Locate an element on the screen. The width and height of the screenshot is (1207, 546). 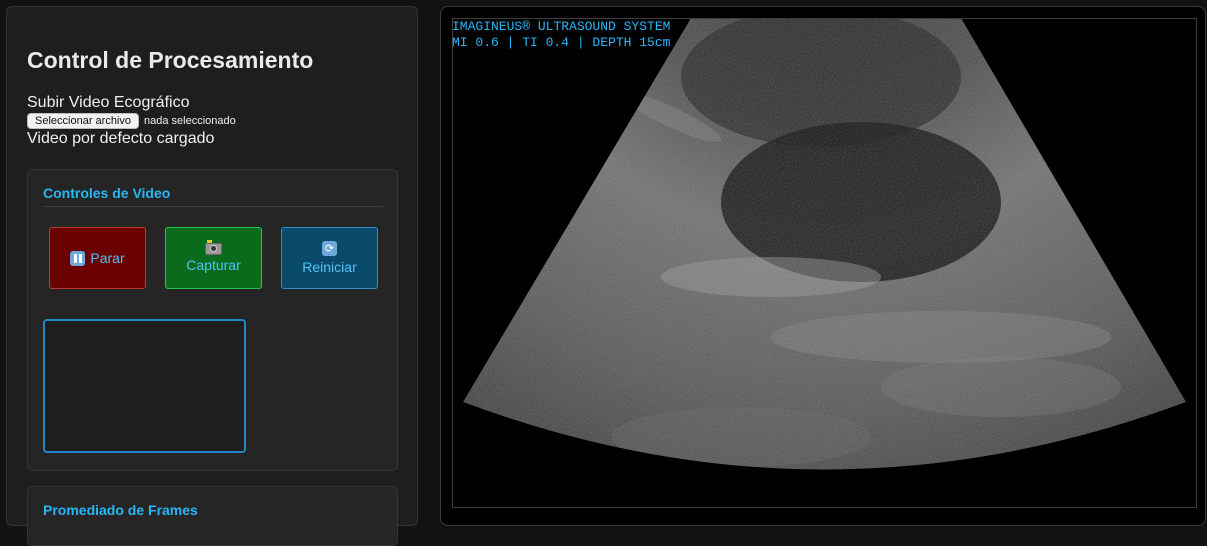
panel-title: Control de Procesamiento is located at coordinates (170, 60).